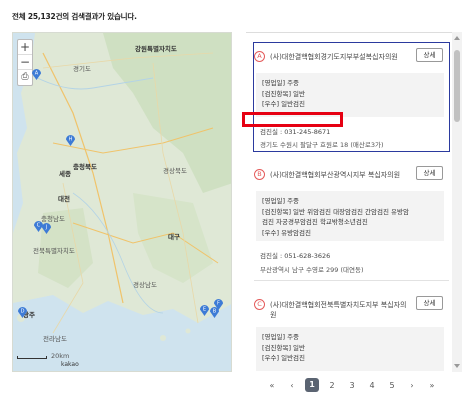 This screenshot has width=475, height=407. Describe the element at coordinates (295, 132) in the screenshot. I see `result-phone: 검진실 : 031-245-8671` at that location.